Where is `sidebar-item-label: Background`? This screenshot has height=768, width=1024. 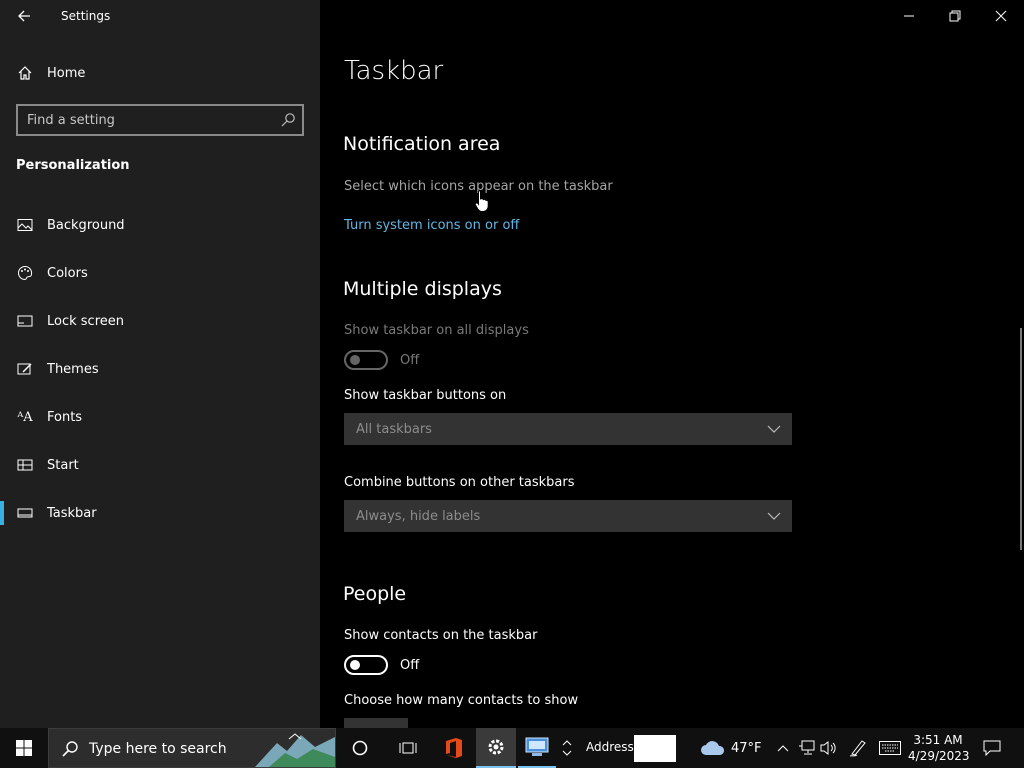
sidebar-item-label: Background is located at coordinates (86, 225).